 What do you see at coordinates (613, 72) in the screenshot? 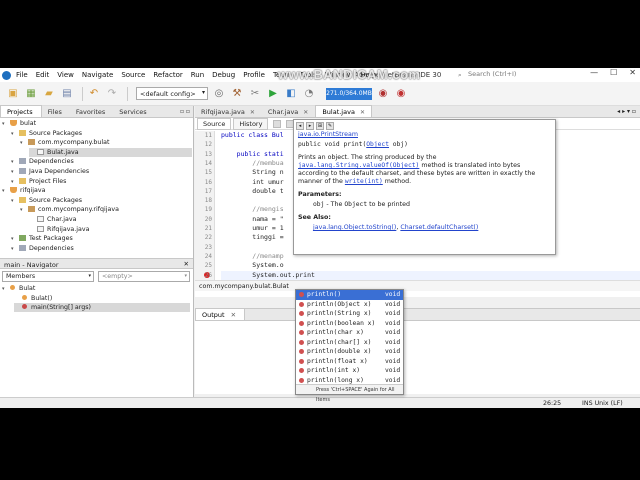
I see `maximize-button: ☐` at bounding box center [613, 72].